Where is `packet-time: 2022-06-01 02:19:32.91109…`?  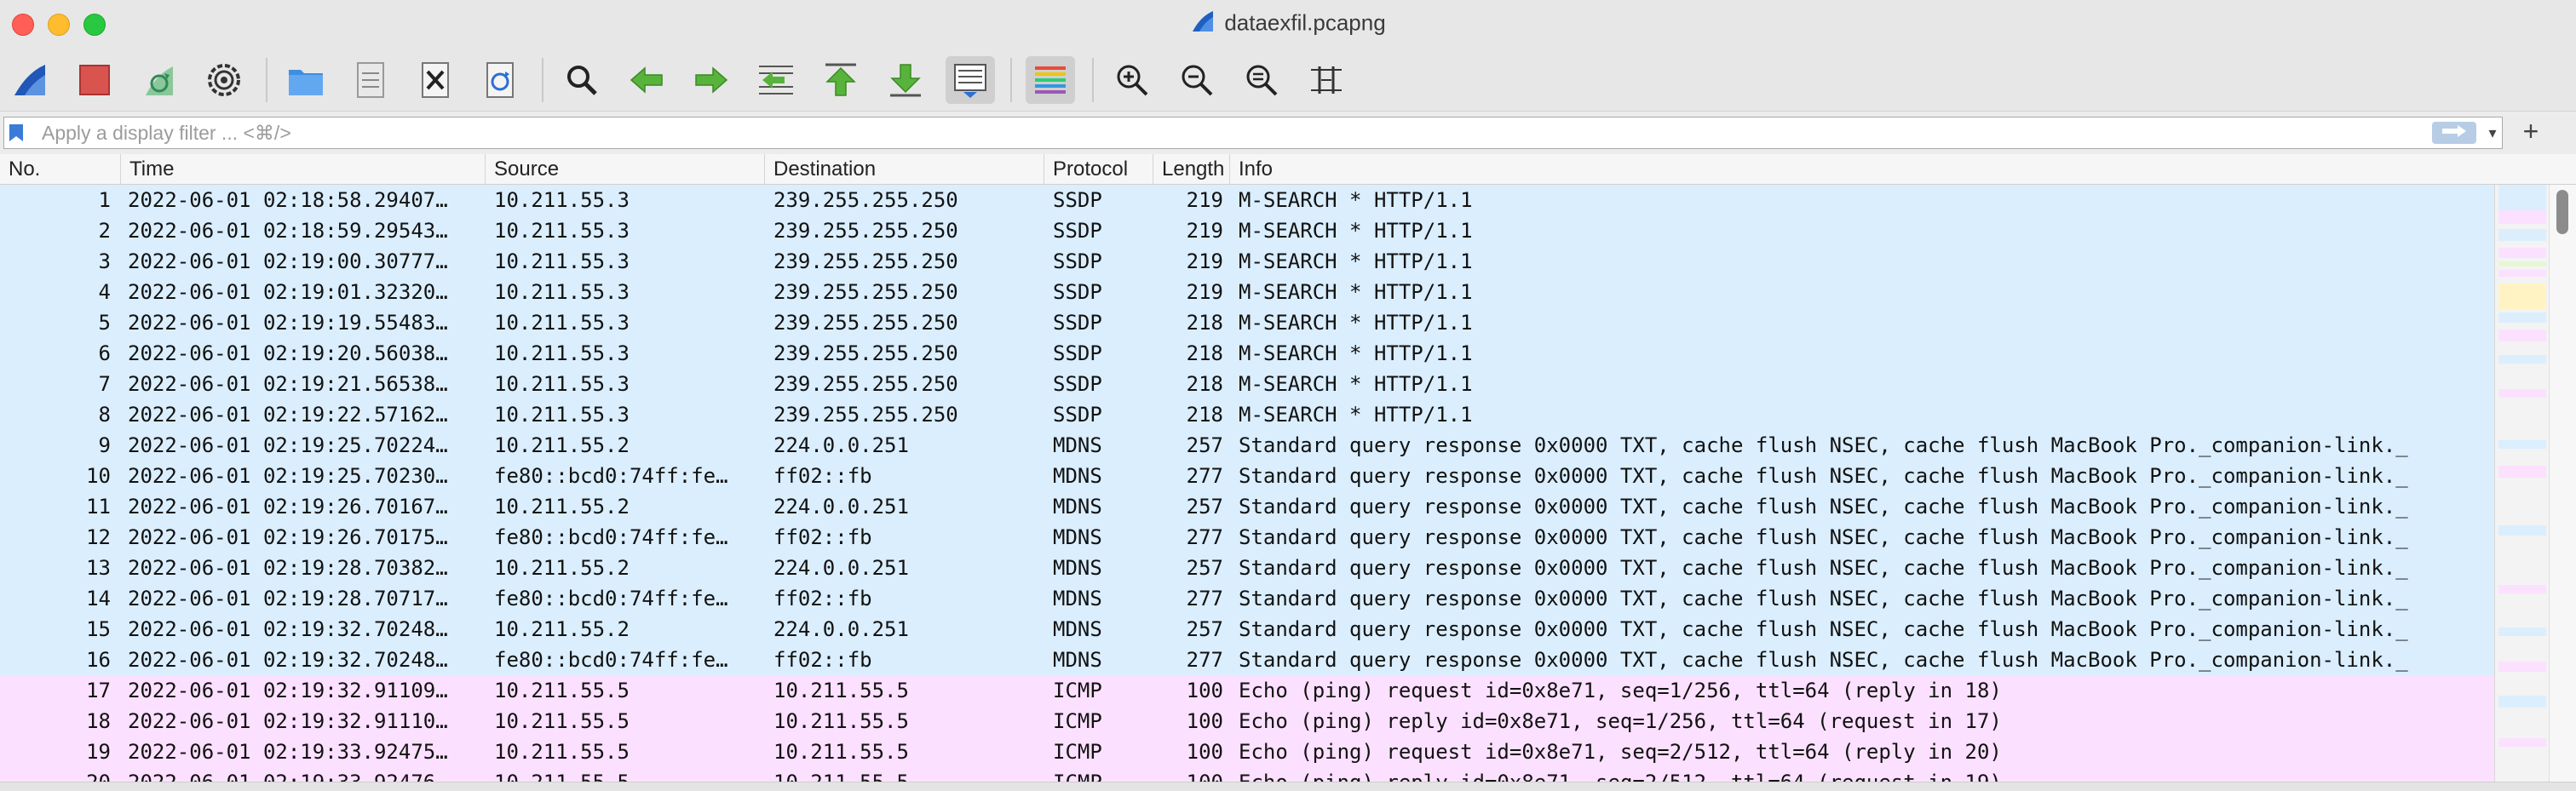 packet-time: 2022-06-01 02:19:32.91109… is located at coordinates (288, 690).